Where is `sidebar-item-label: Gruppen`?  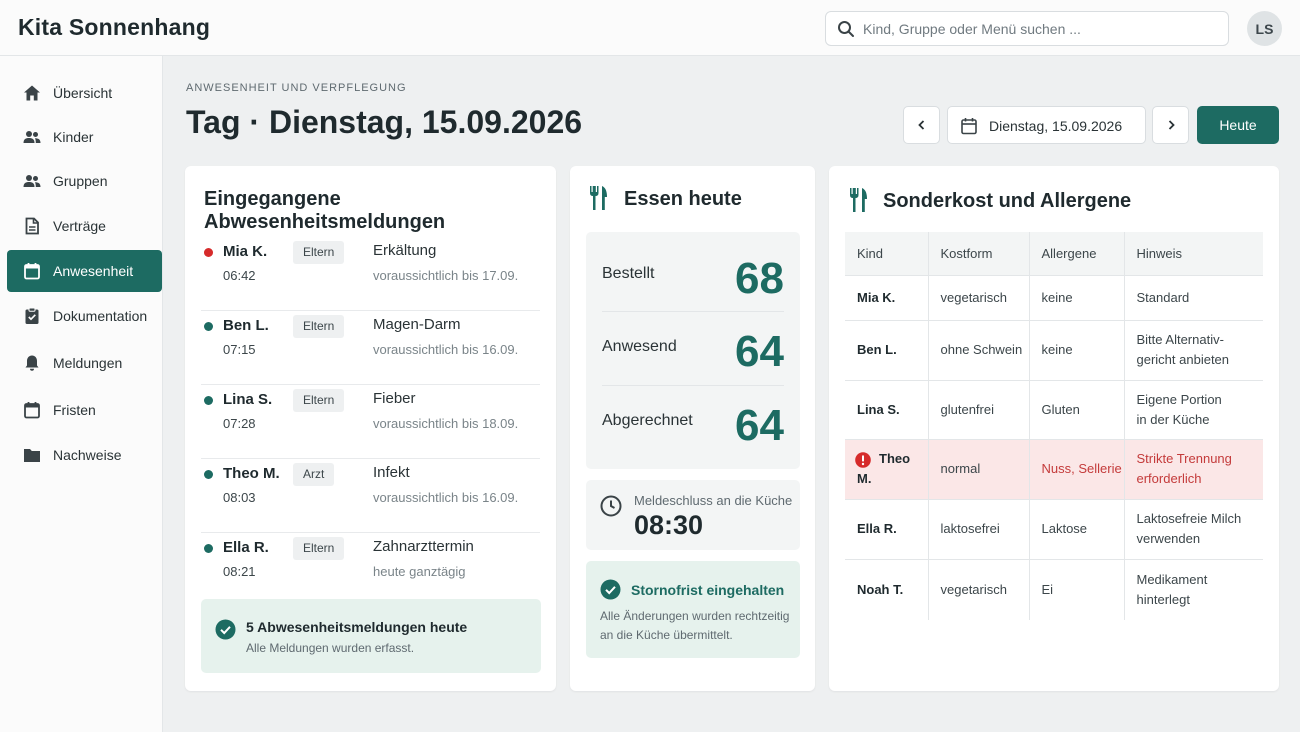 sidebar-item-label: Gruppen is located at coordinates (80, 181).